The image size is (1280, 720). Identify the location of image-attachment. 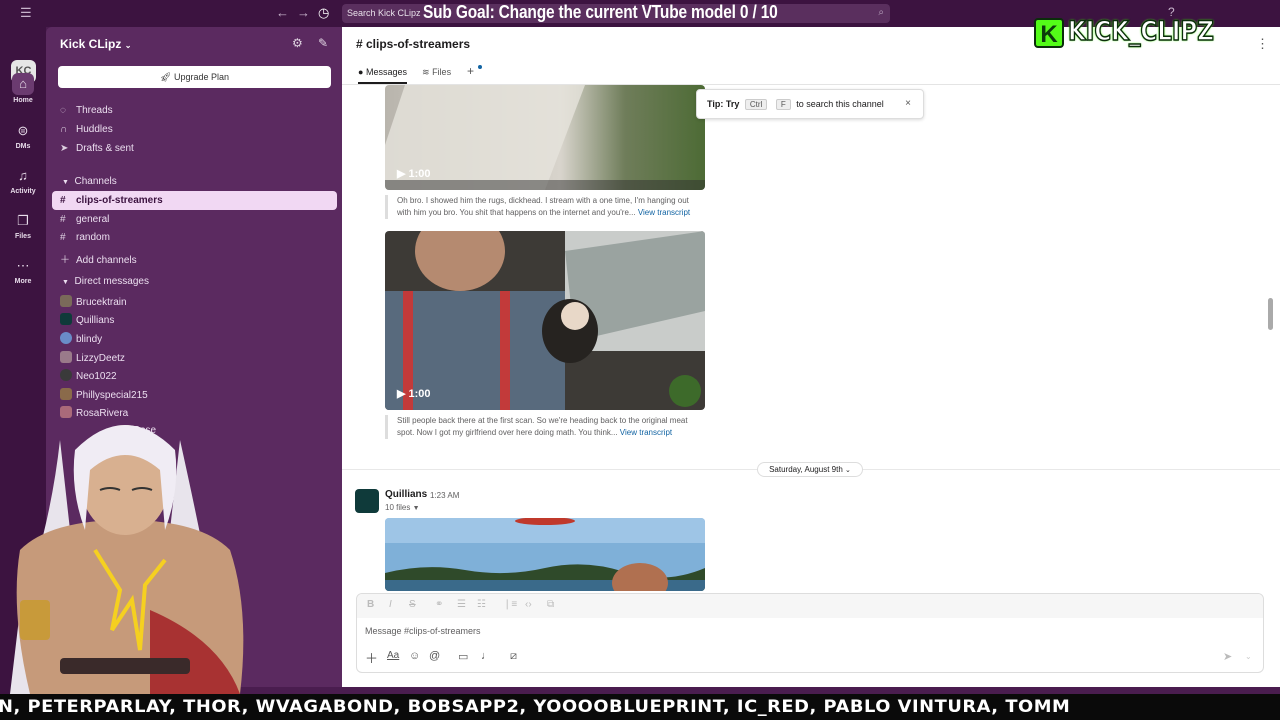
(545, 554).